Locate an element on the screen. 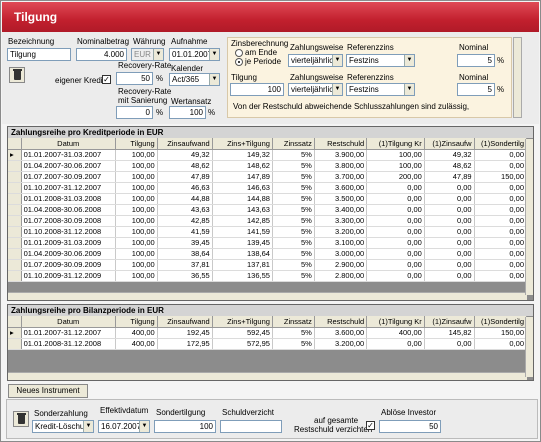 This screenshot has height=442, width=541. column-header: Zins+Tilgung is located at coordinates (242, 322).